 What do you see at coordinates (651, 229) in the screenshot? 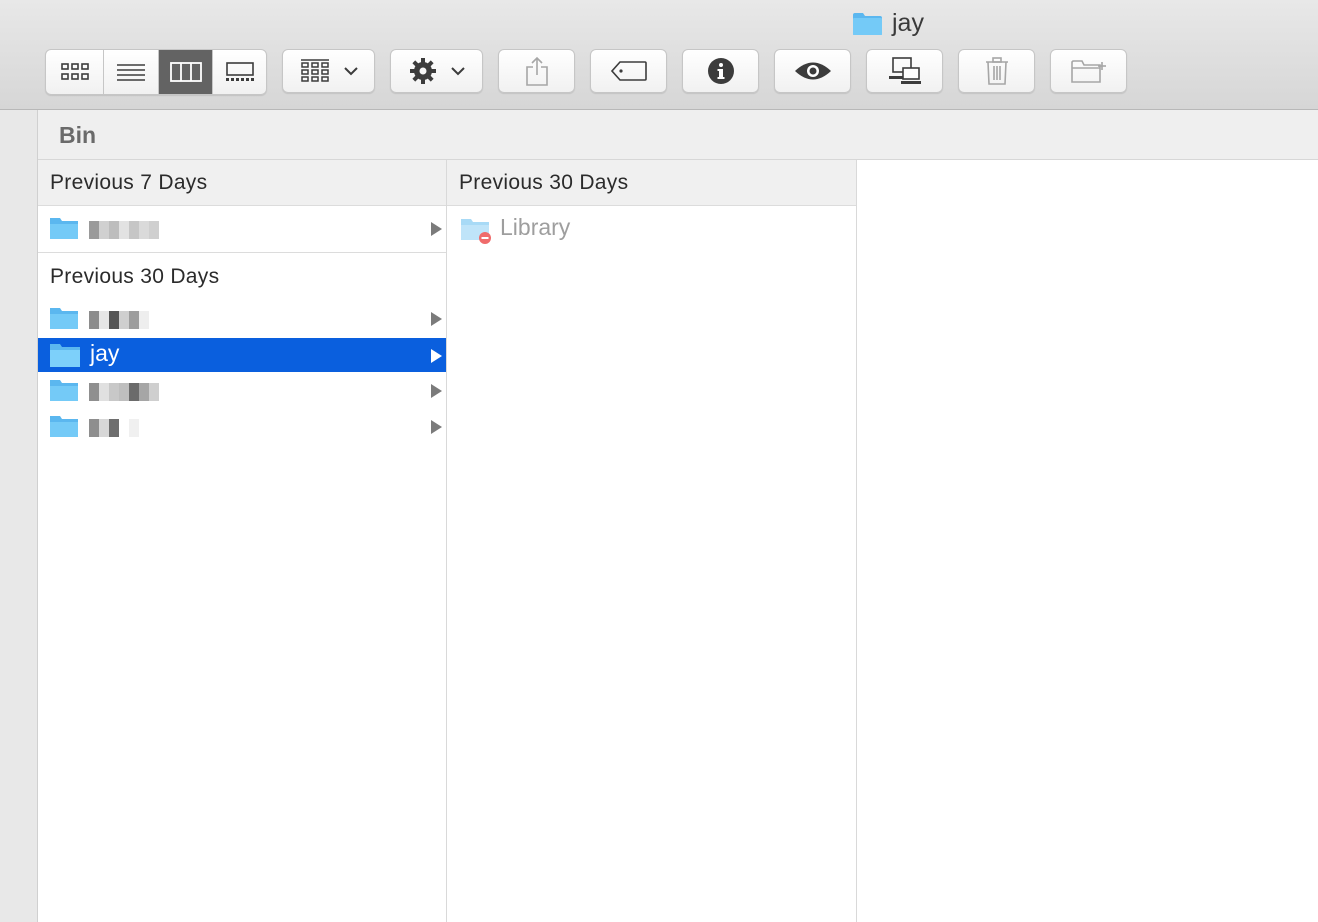
I see `list-item-library: Library` at bounding box center [651, 229].